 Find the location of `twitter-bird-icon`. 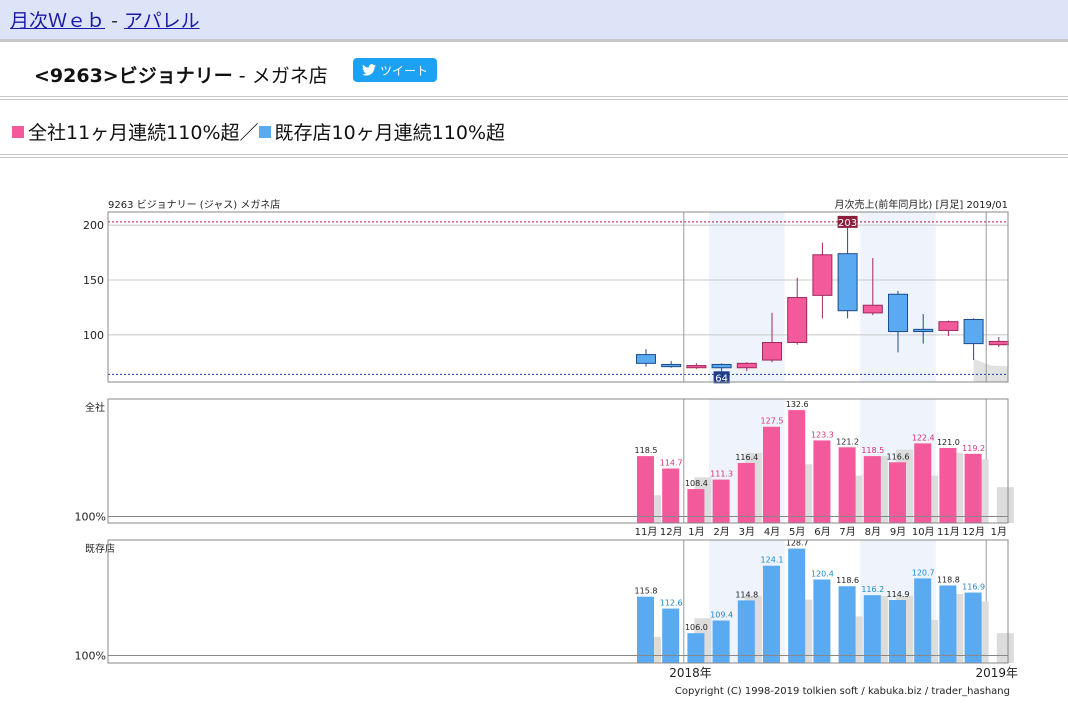

twitter-bird-icon is located at coordinates (368, 70).